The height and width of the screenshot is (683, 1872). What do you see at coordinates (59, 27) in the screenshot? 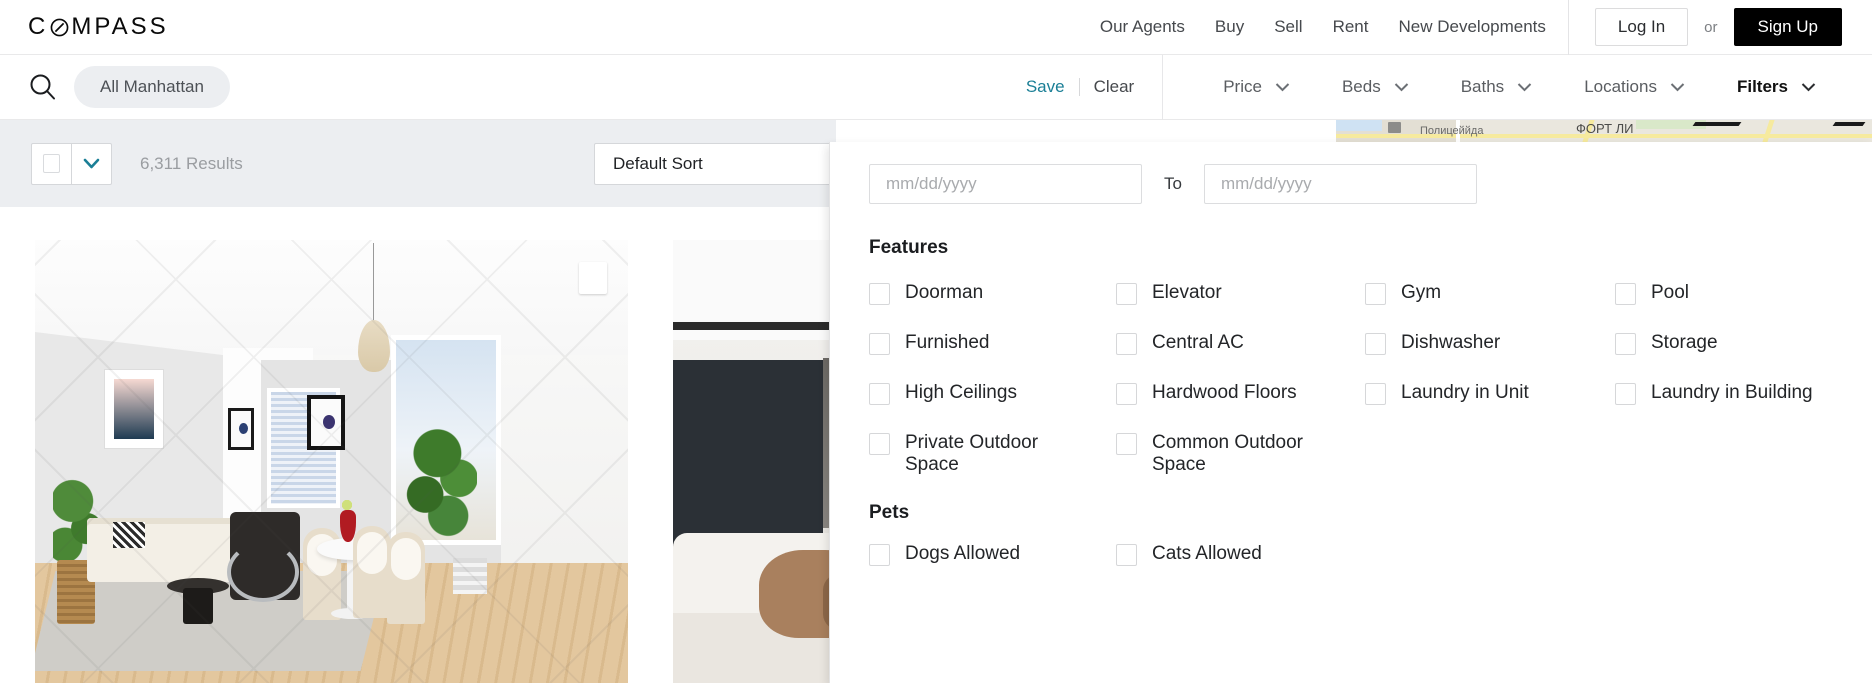
I see `compass-o-slash-icon` at bounding box center [59, 27].